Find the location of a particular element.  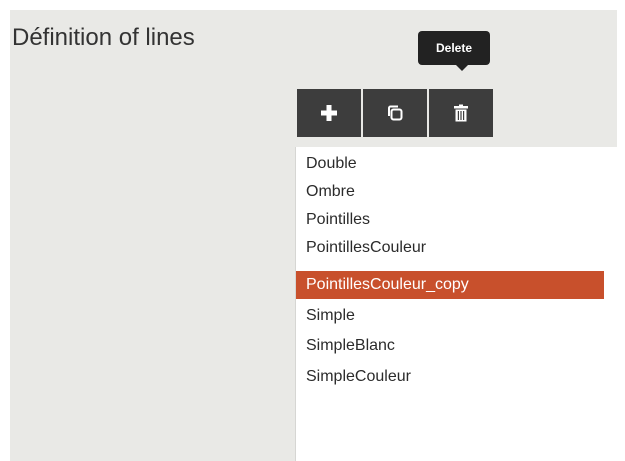

list-toolbar is located at coordinates (395, 113).